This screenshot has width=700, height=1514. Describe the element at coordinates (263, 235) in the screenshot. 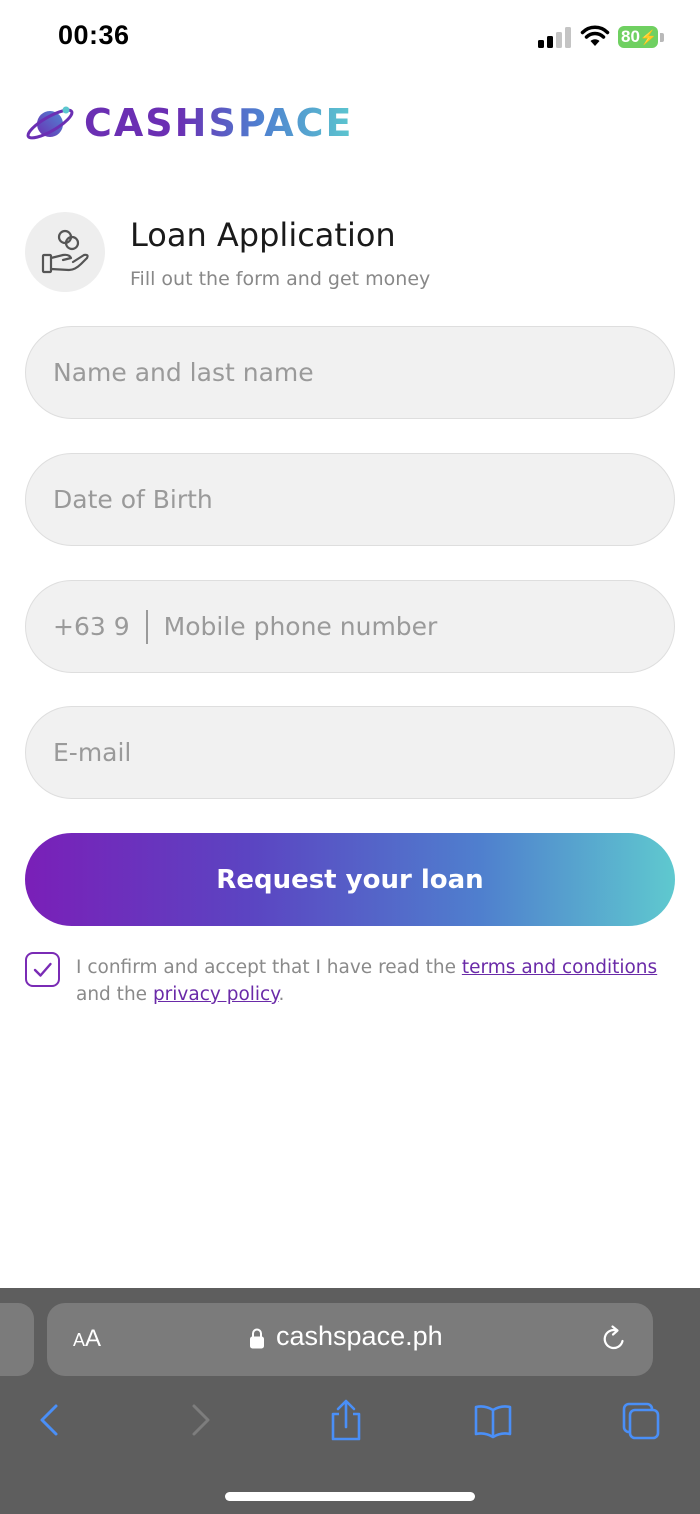

I see `page-title: Loan Application` at that location.